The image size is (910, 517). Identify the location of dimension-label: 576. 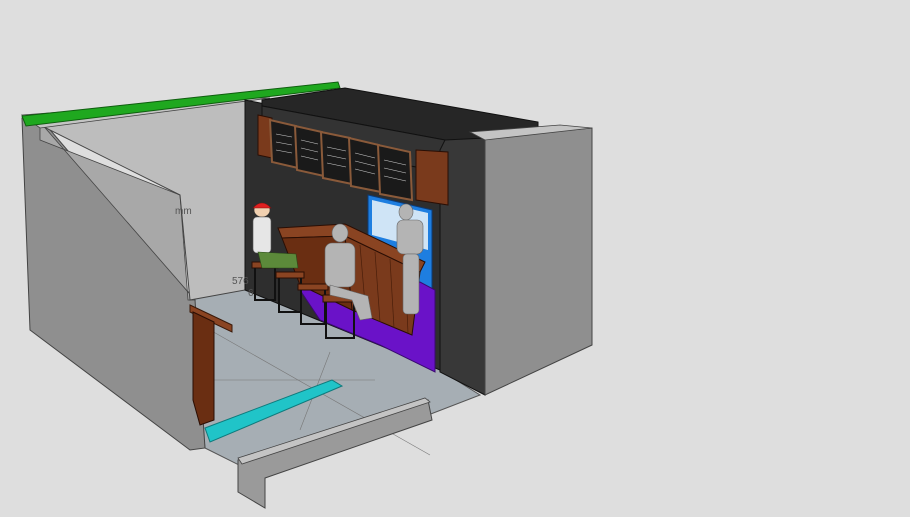
(240, 281).